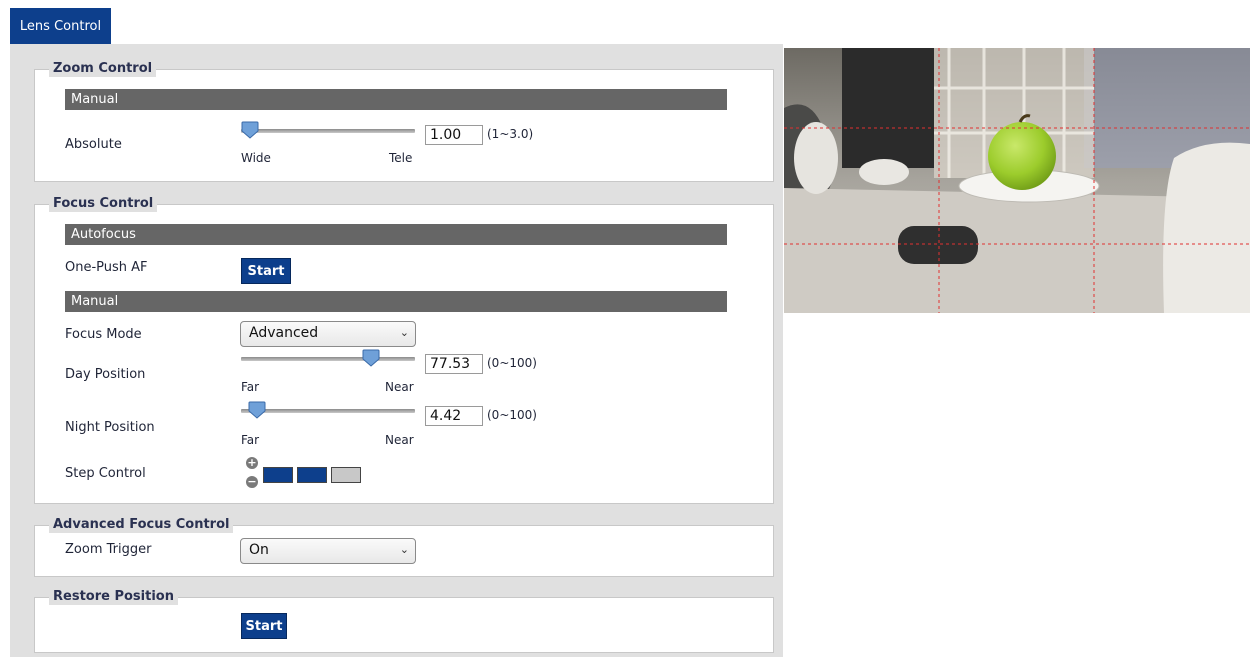 The height and width of the screenshot is (657, 1250). I want to click on restore-start-button: Start, so click(264, 626).